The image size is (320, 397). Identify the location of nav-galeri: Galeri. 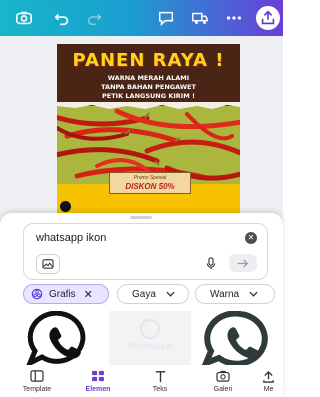
(223, 381).